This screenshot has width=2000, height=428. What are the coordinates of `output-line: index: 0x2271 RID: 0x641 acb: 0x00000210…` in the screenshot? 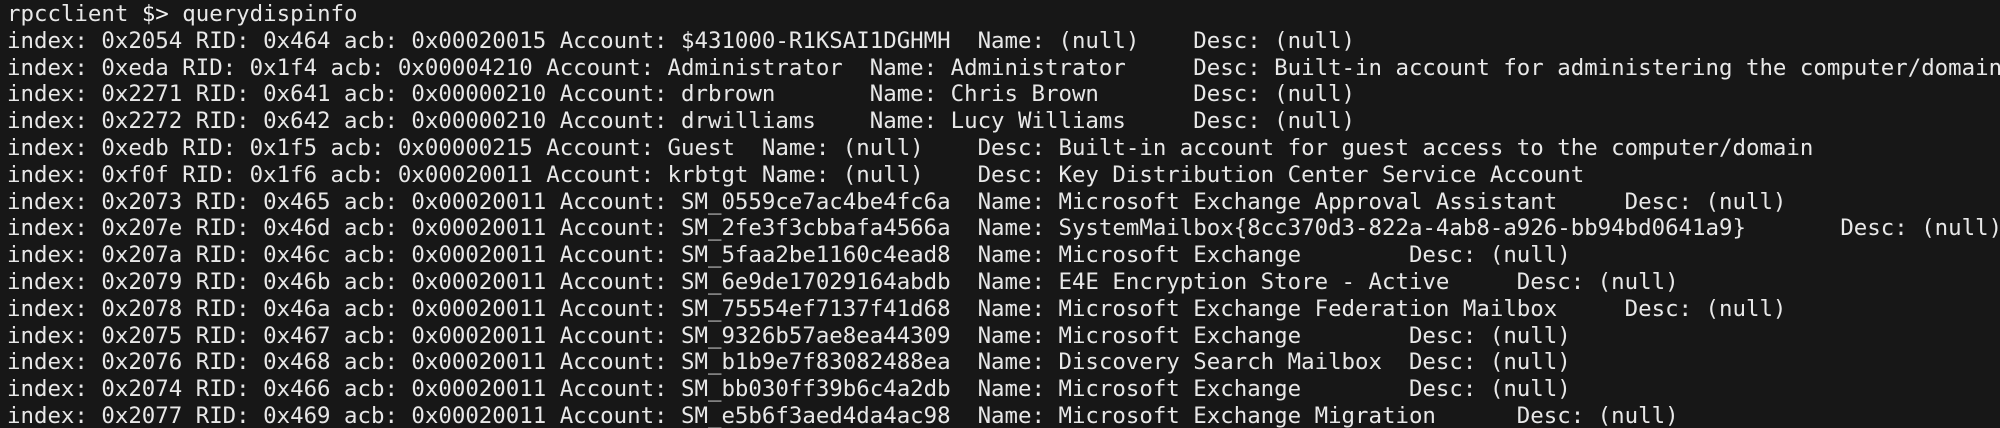 It's located at (681, 94).